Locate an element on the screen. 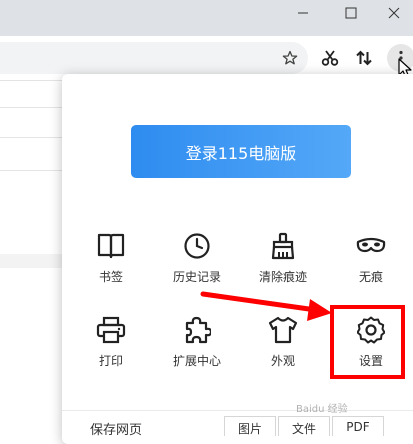 Image resolution: width=413 pixels, height=444 pixels. menu-item-print: 打印 is located at coordinates (111, 342).